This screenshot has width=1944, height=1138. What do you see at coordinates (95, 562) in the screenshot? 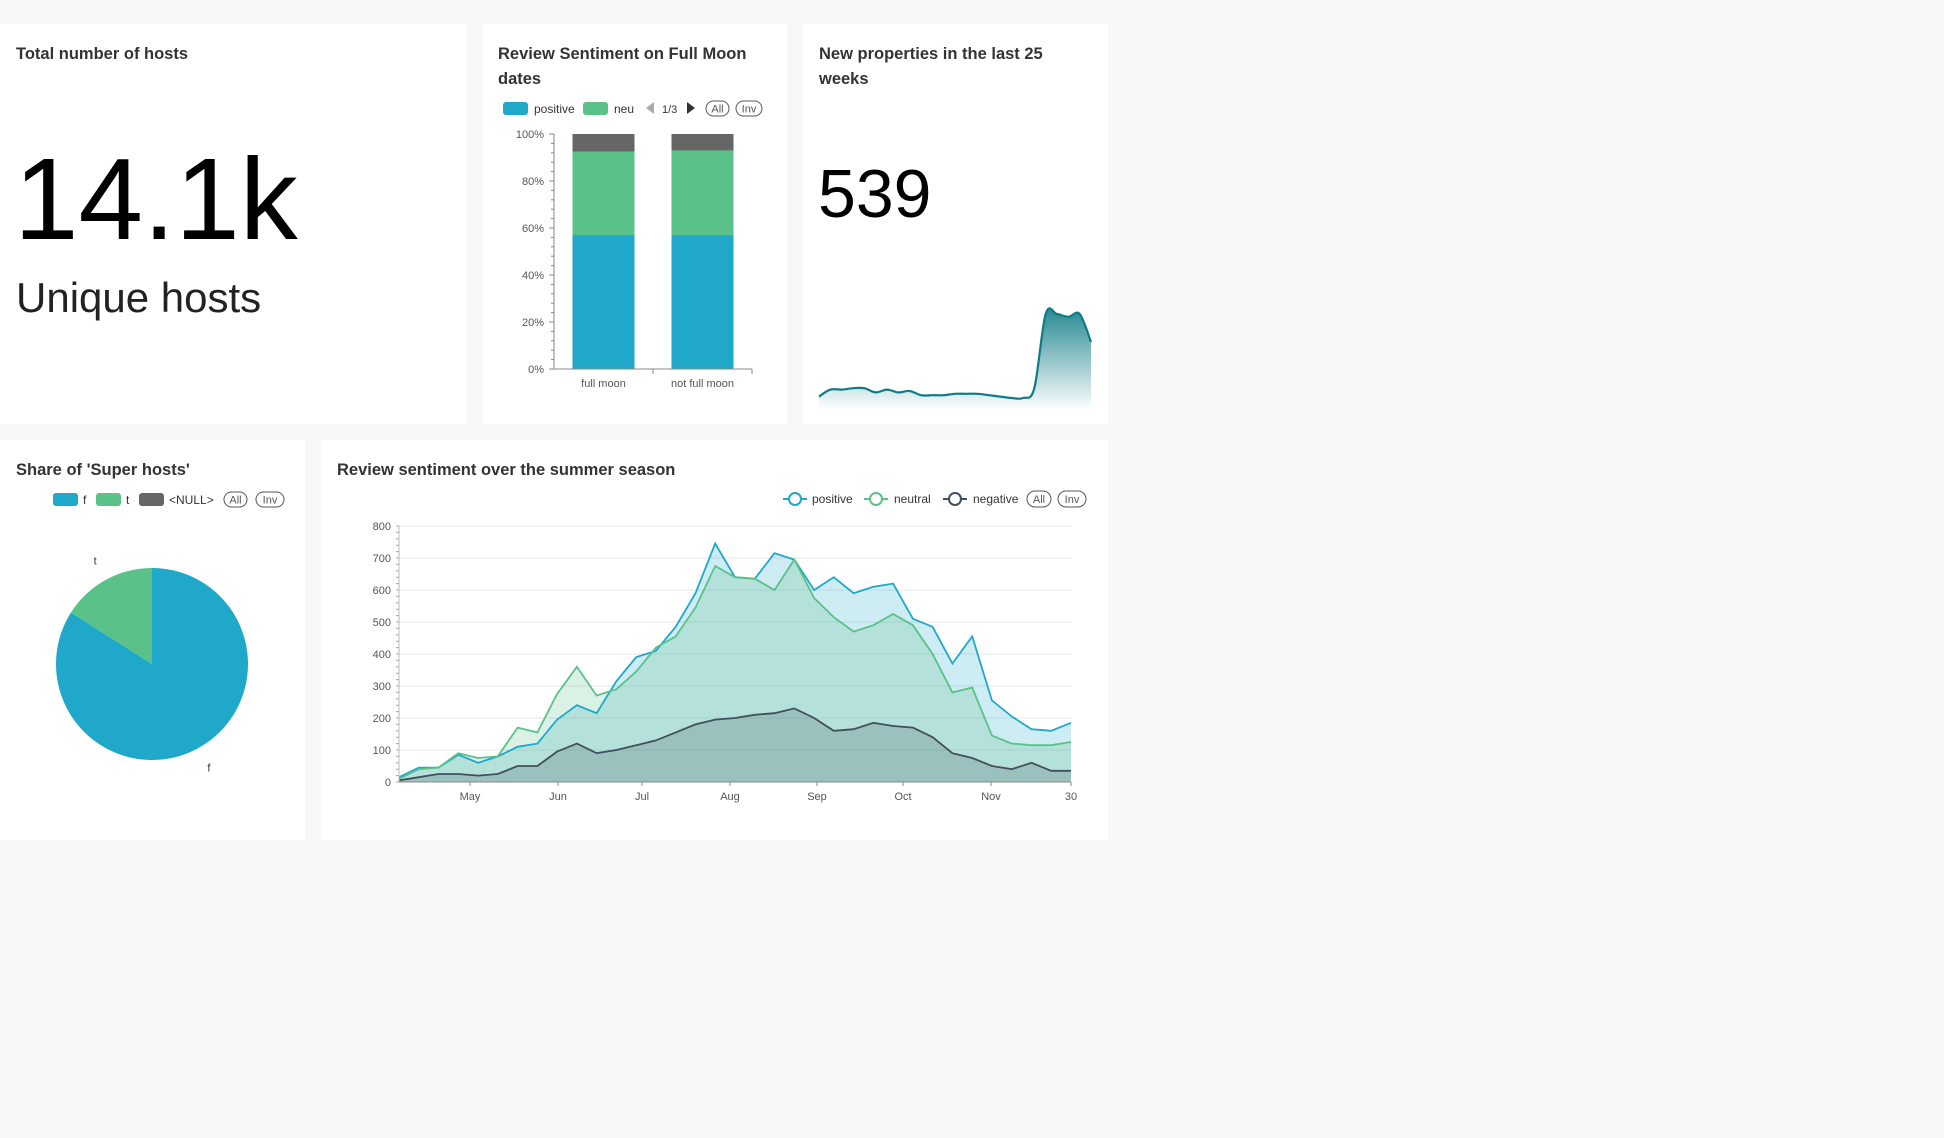
I see `pie-label-t: t` at bounding box center [95, 562].